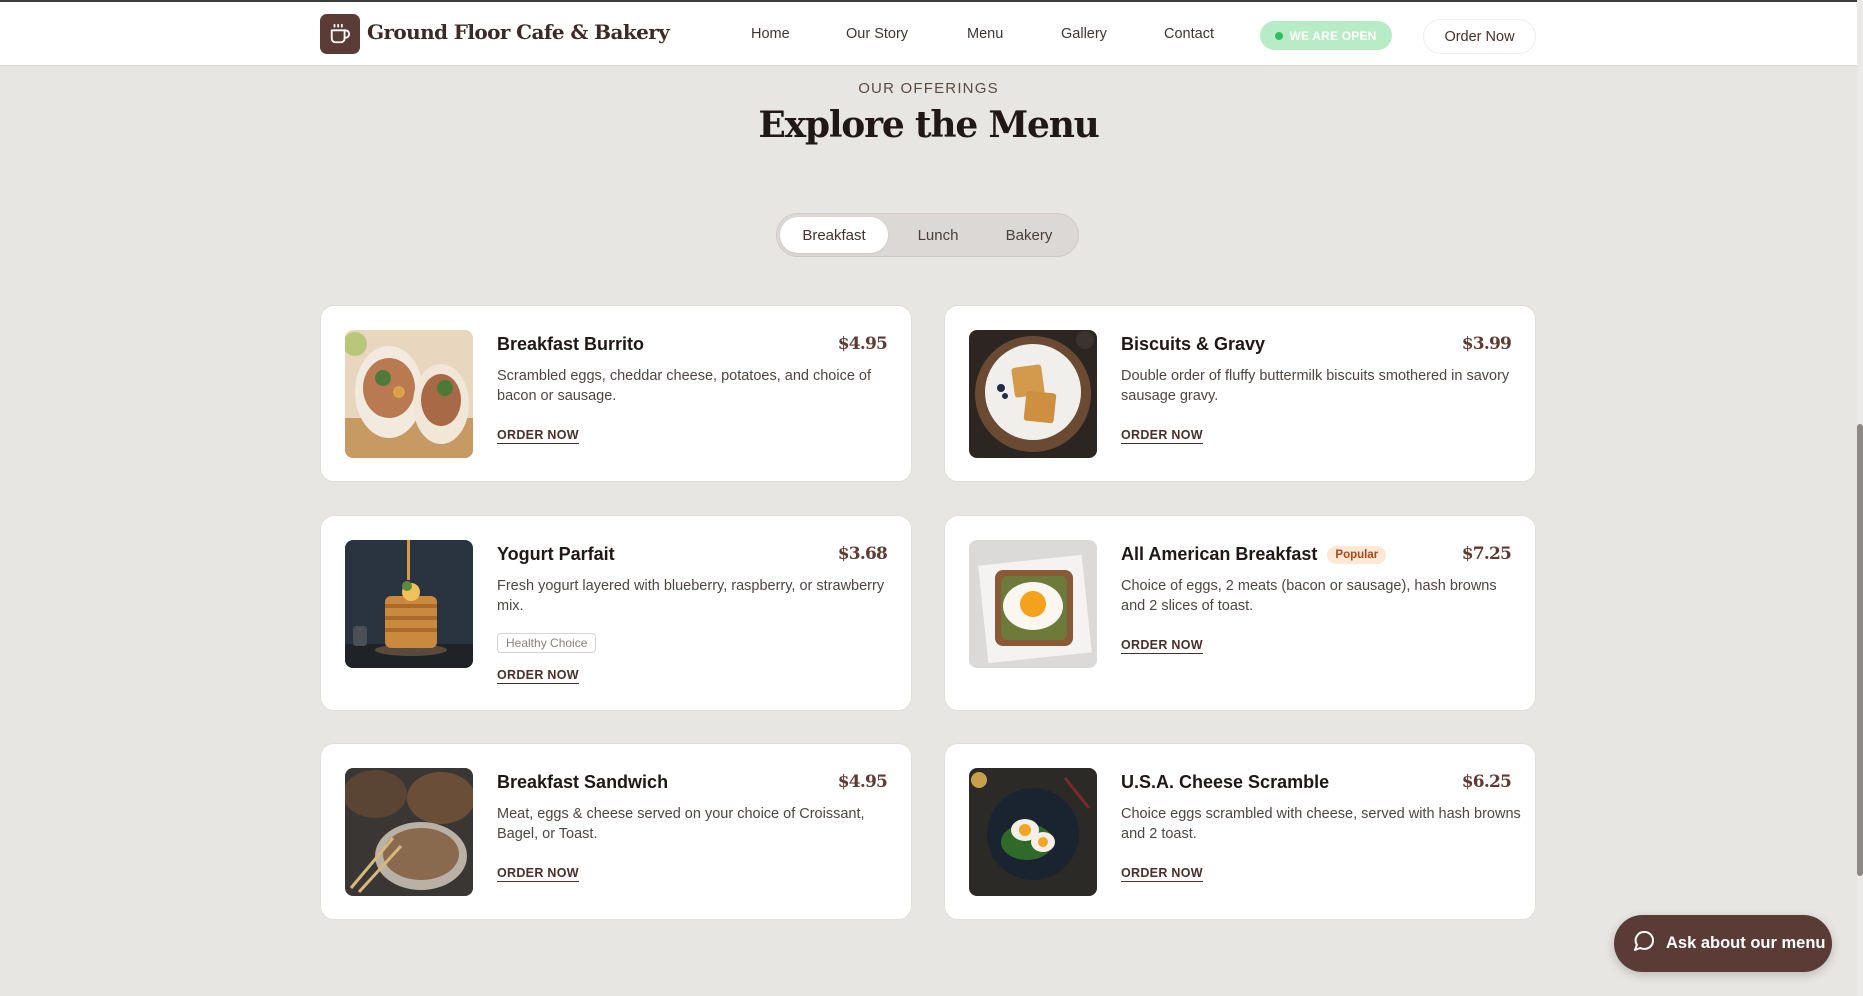  Describe the element at coordinates (409, 604) in the screenshot. I see `pancake-stack-photo` at that location.